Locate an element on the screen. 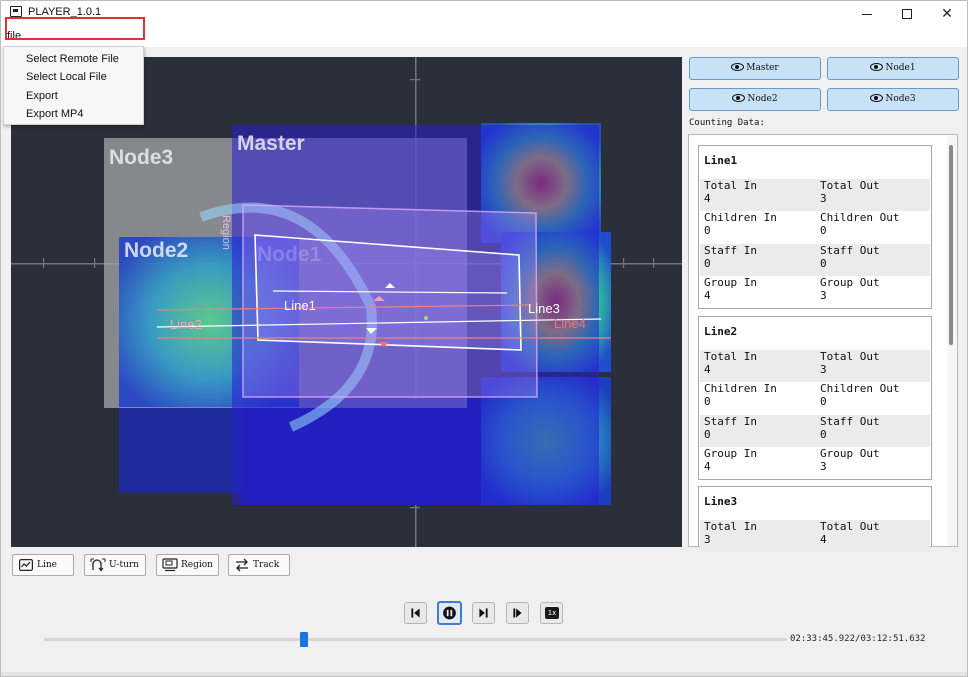 This screenshot has height=677, width=968. u-turn-tool-button: U-turn is located at coordinates (115, 565).